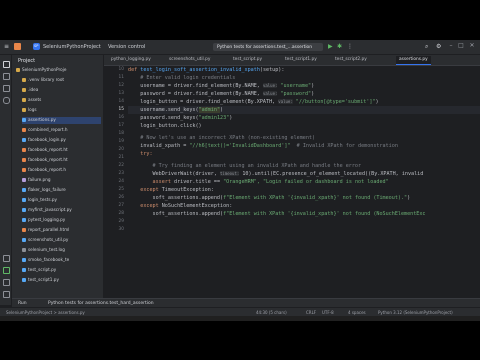 The image size is (480, 360). What do you see at coordinates (61, 210) in the screenshot?
I see `tree-item: myfirst_javascript.py` at bounding box center [61, 210].